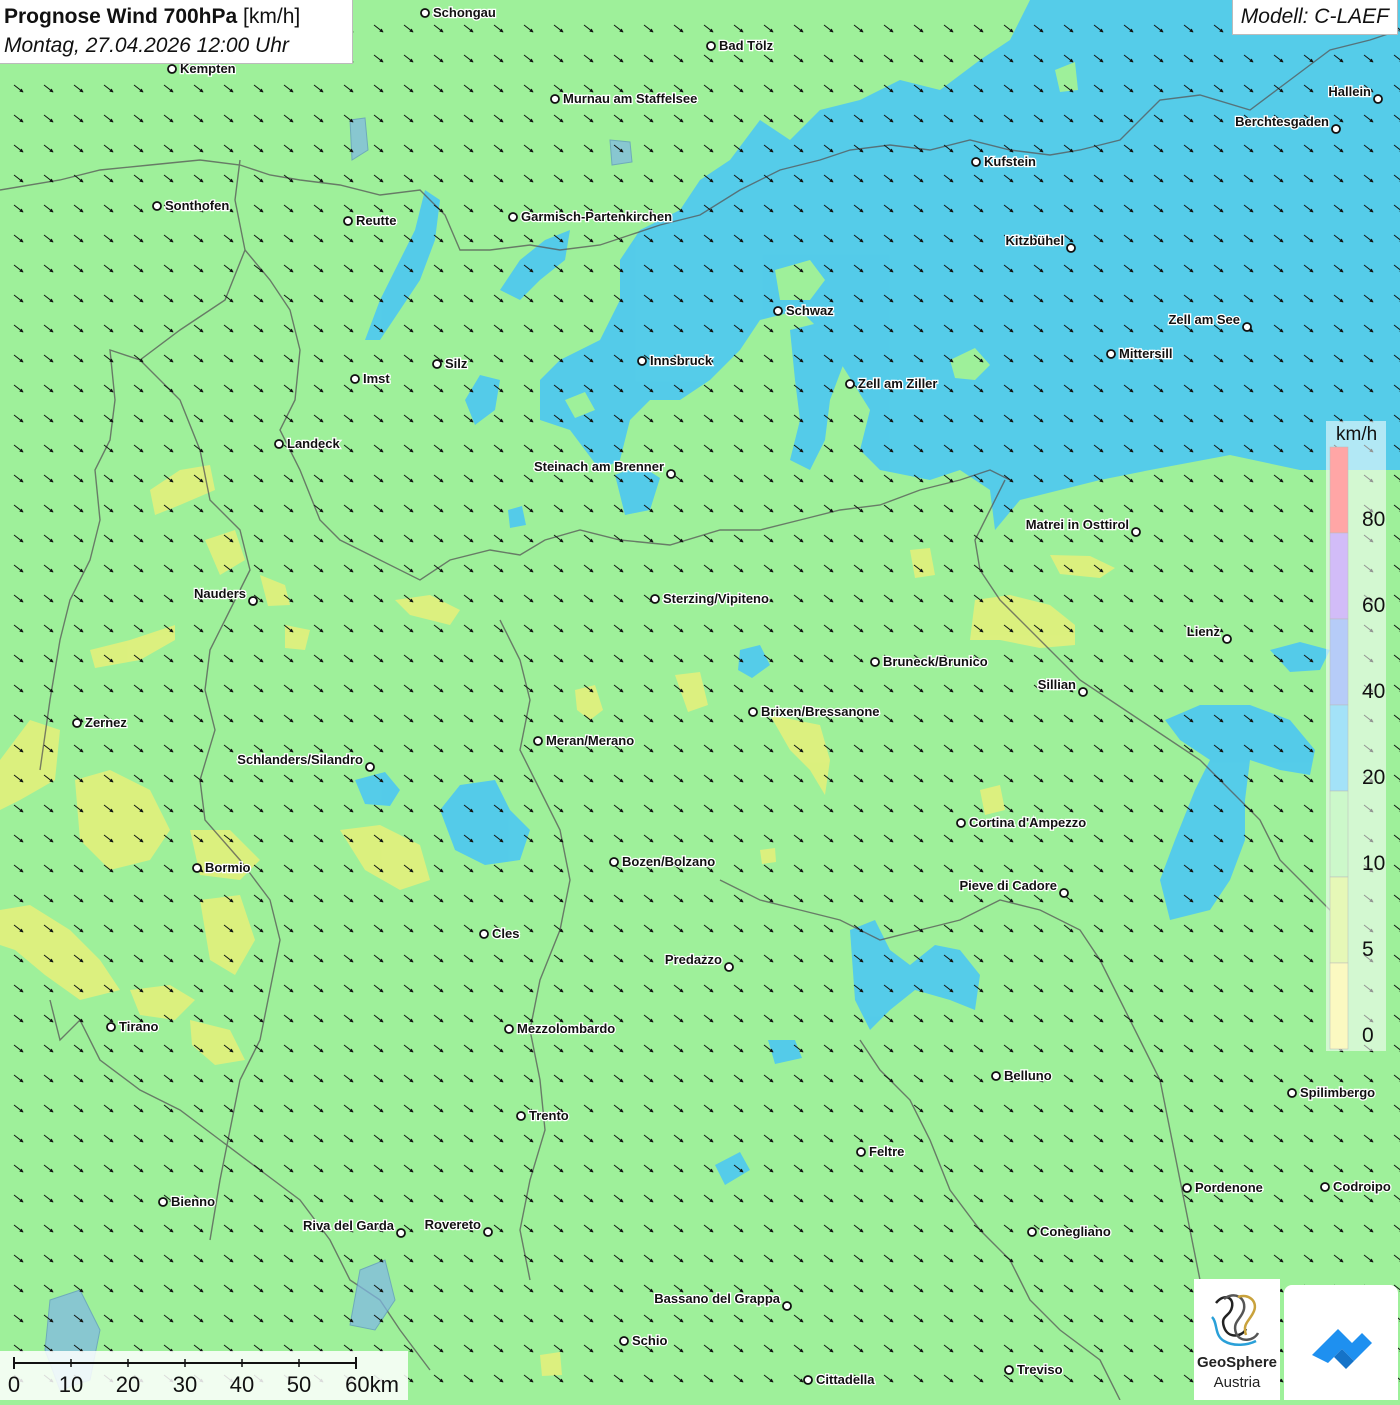  I want to click on city-label: Bienno, so click(193, 1201).